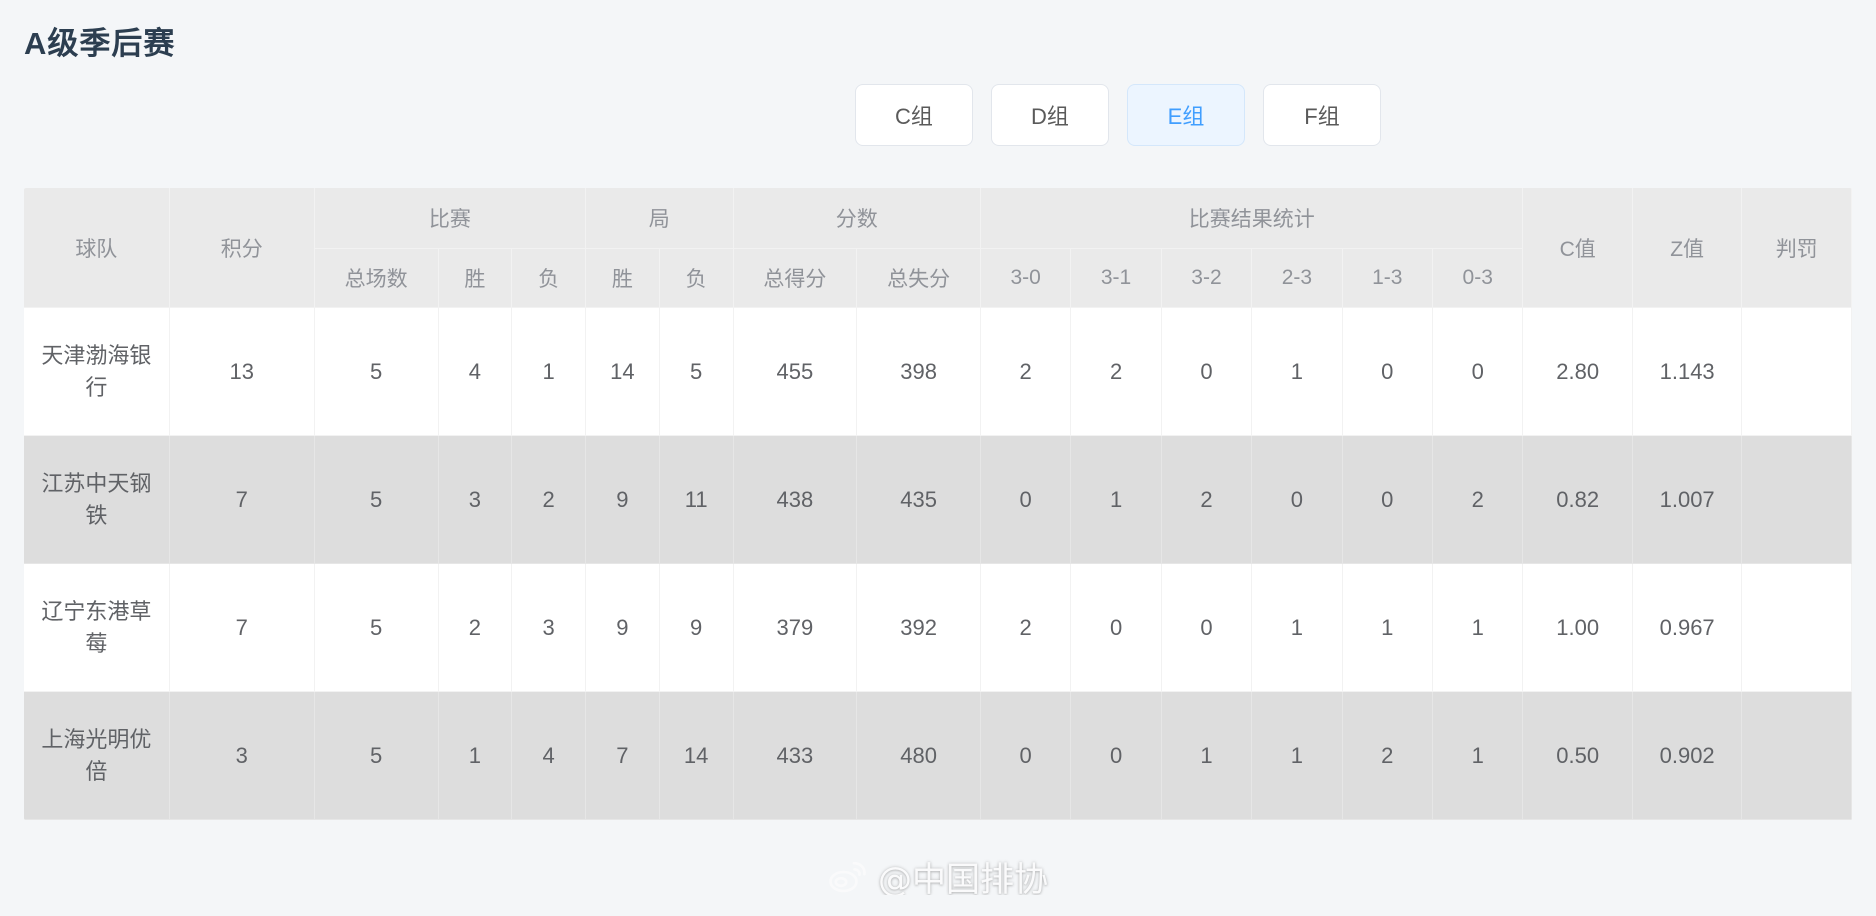 The image size is (1876, 916). What do you see at coordinates (696, 627) in the screenshot?
I see `cell-sets-loss: 9` at bounding box center [696, 627].